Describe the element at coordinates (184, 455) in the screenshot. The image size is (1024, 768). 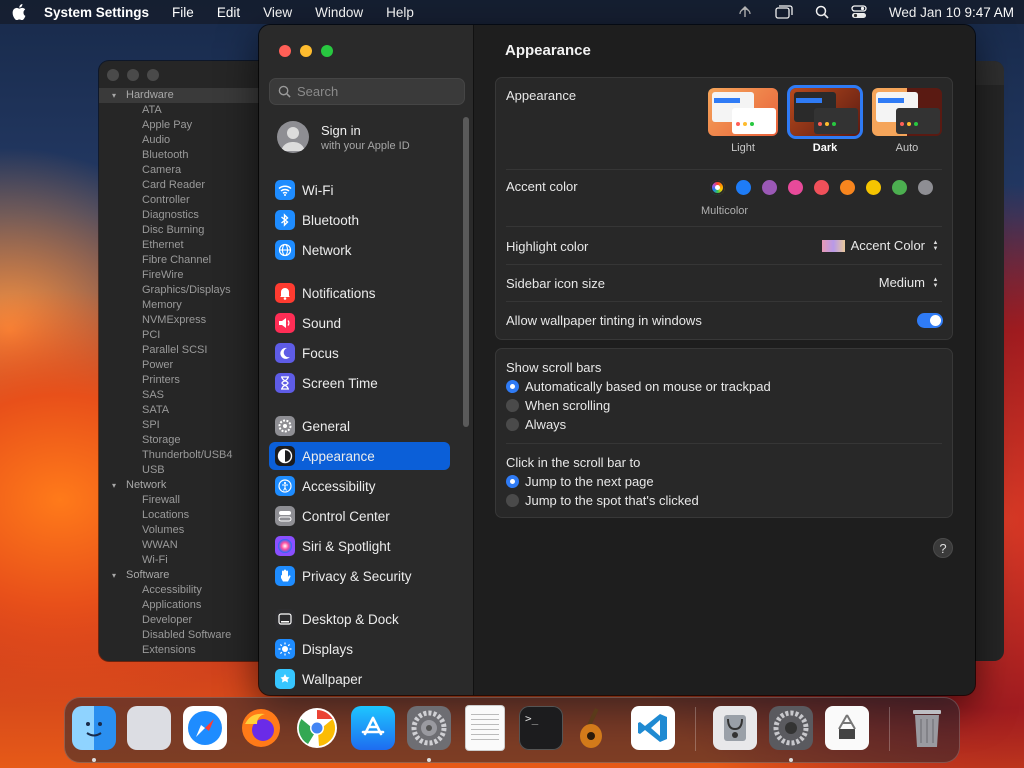
I see `sysinfo-item: Thunderbolt/USB4` at that location.